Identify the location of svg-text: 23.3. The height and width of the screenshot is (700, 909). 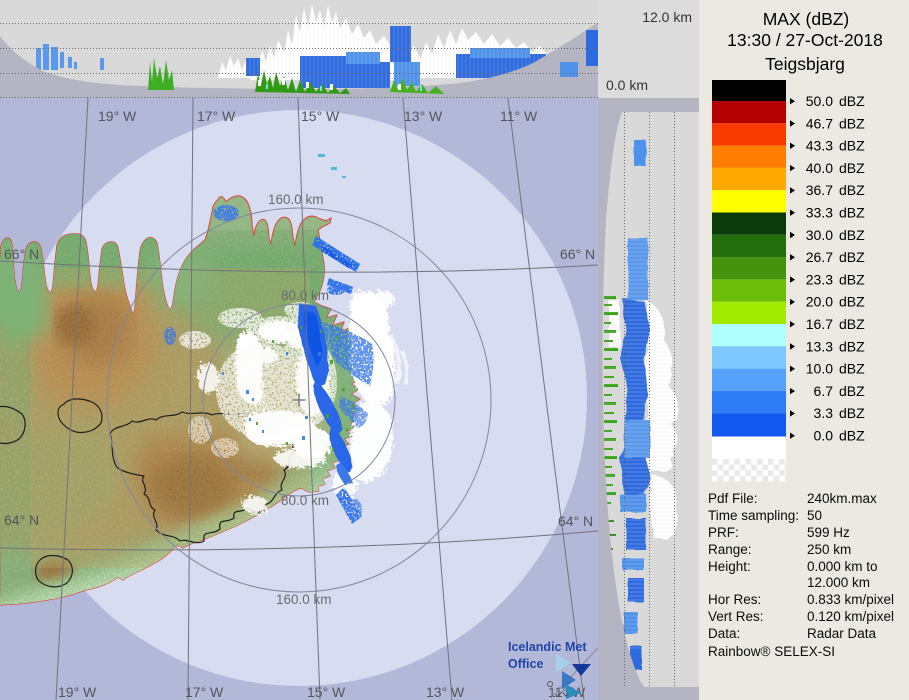
(819, 279).